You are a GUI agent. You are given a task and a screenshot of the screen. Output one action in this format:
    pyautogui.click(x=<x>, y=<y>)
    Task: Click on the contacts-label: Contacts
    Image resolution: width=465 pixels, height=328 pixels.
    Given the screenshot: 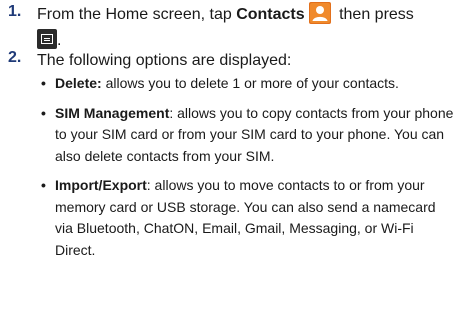 What is the action you would take?
    pyautogui.click(x=270, y=14)
    